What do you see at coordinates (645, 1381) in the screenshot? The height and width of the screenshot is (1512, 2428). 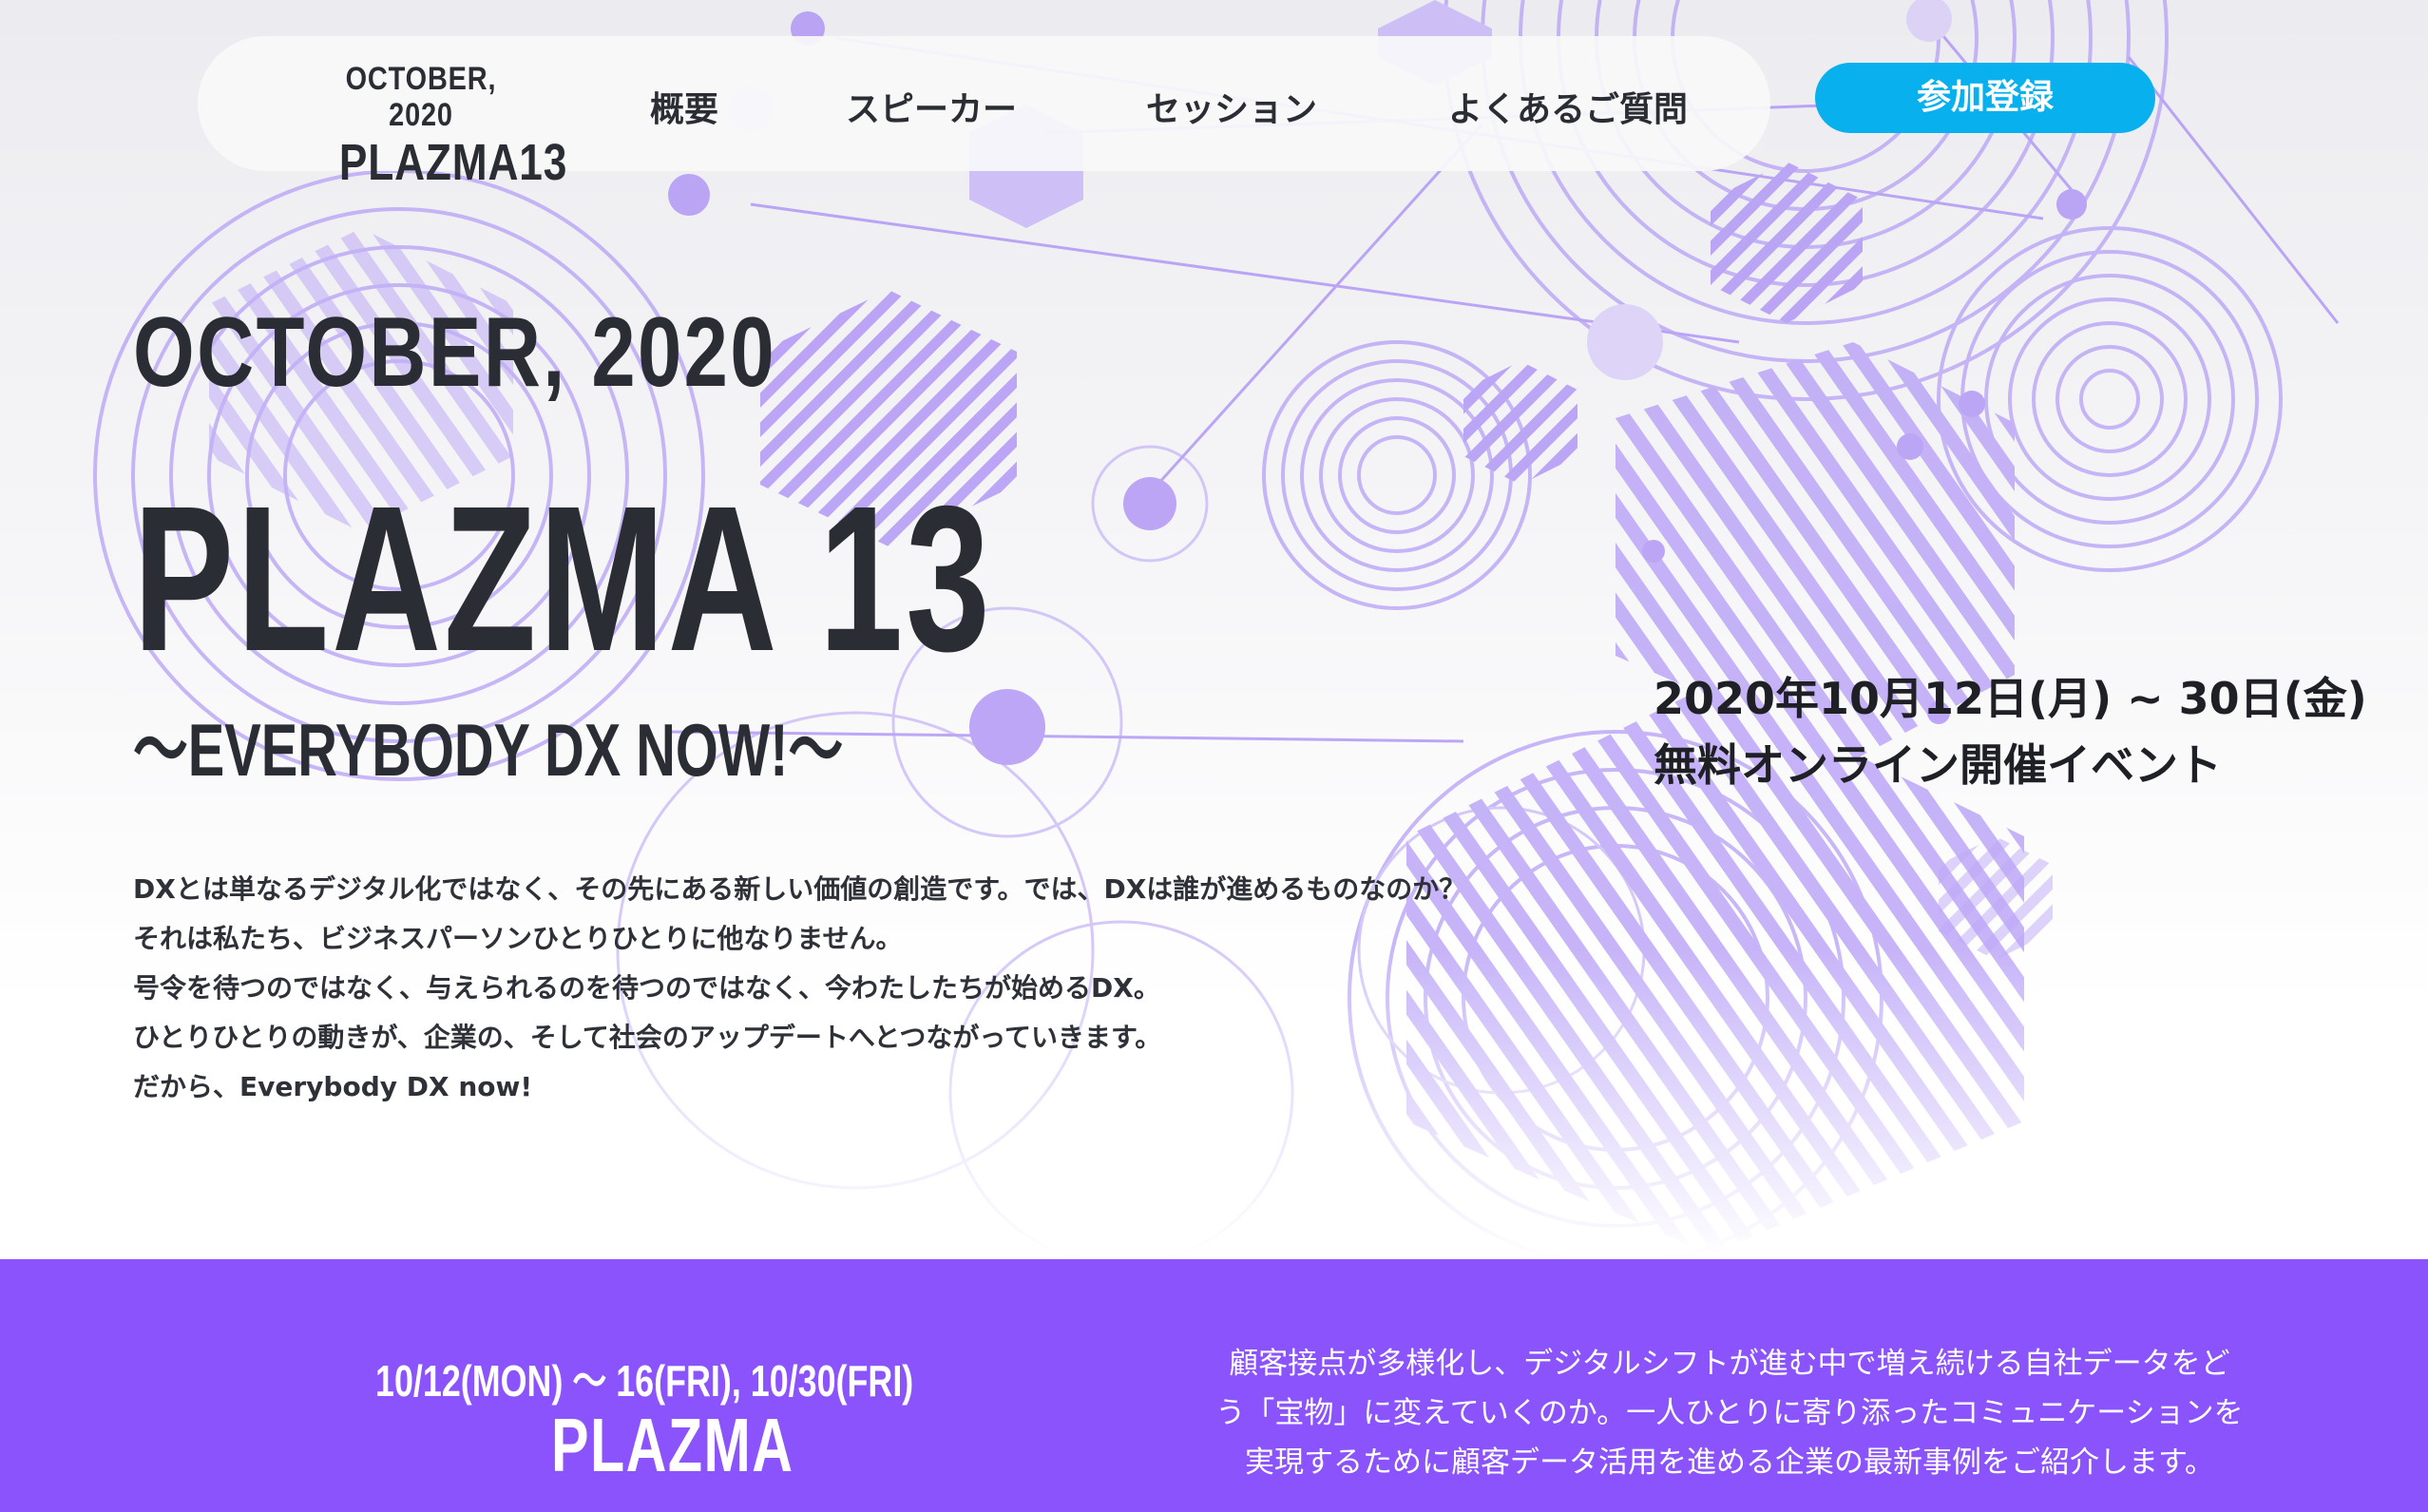 I see `band-date: 10/12(MON) 〜 16(FRI), 10/30(FRI)` at bounding box center [645, 1381].